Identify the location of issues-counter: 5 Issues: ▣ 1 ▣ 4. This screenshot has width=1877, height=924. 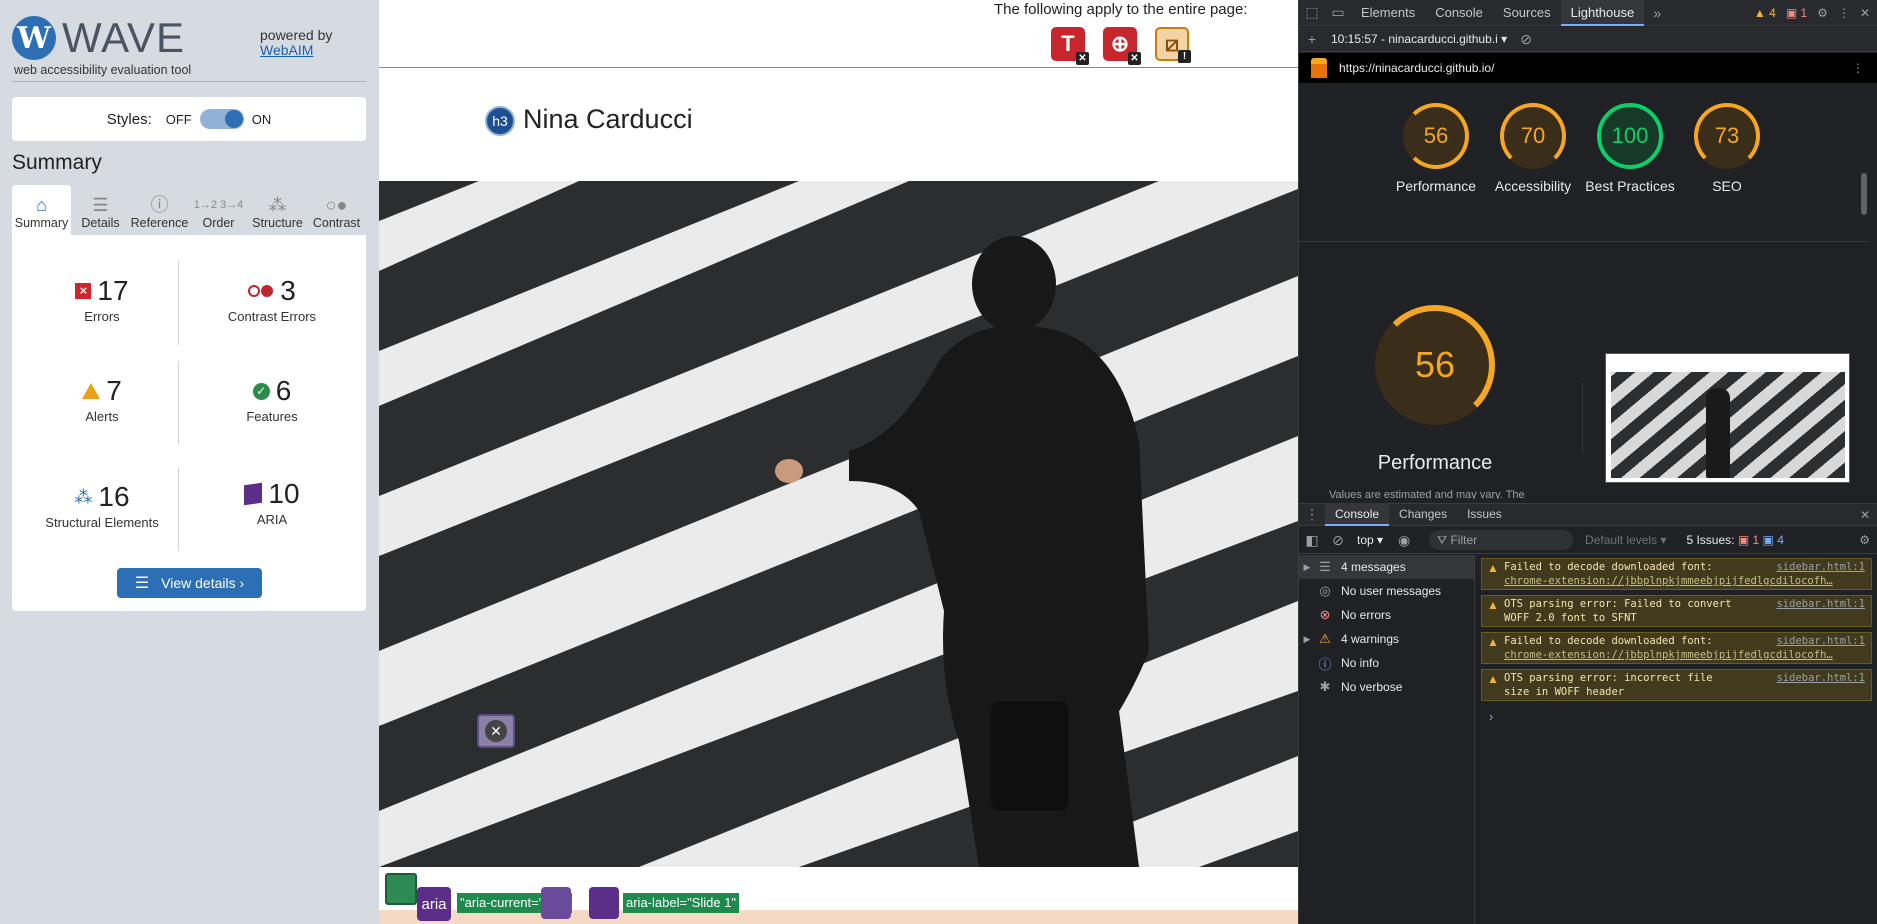
(1734, 540).